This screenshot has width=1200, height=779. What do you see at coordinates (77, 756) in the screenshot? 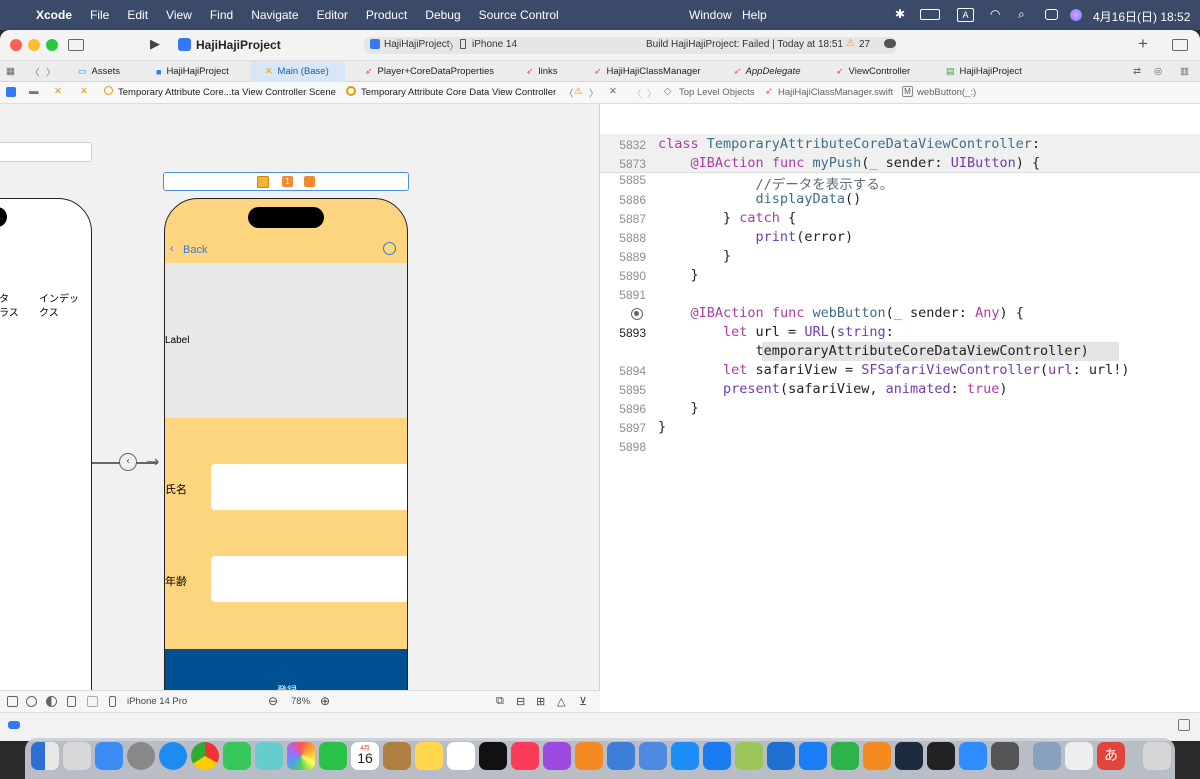
I see `launchpad-icon` at bounding box center [77, 756].